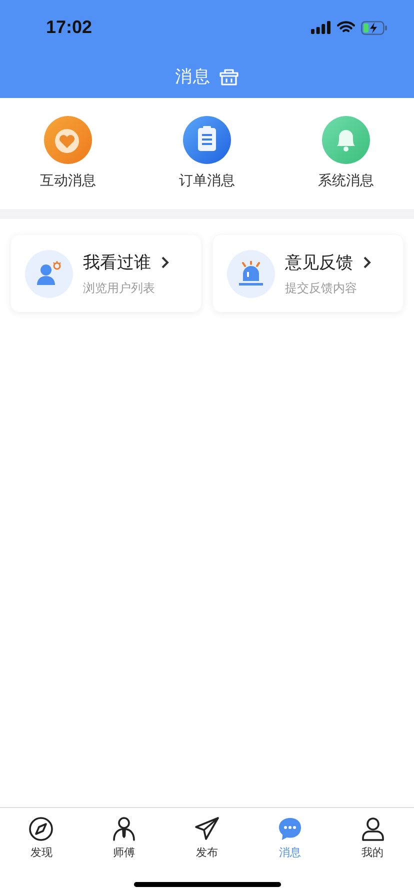 This screenshot has height=896, width=414. I want to click on card-subtitle: 提交反馈内容, so click(321, 288).